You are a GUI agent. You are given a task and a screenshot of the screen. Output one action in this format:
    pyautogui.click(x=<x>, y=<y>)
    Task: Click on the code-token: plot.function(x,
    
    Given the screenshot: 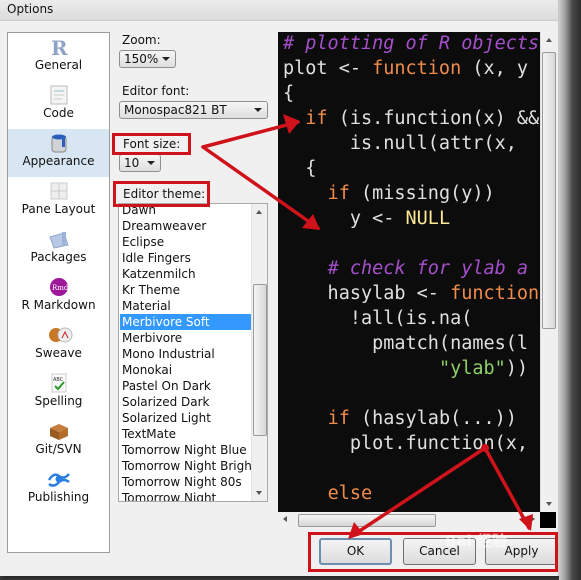 What is the action you would take?
    pyautogui.click(x=406, y=443)
    